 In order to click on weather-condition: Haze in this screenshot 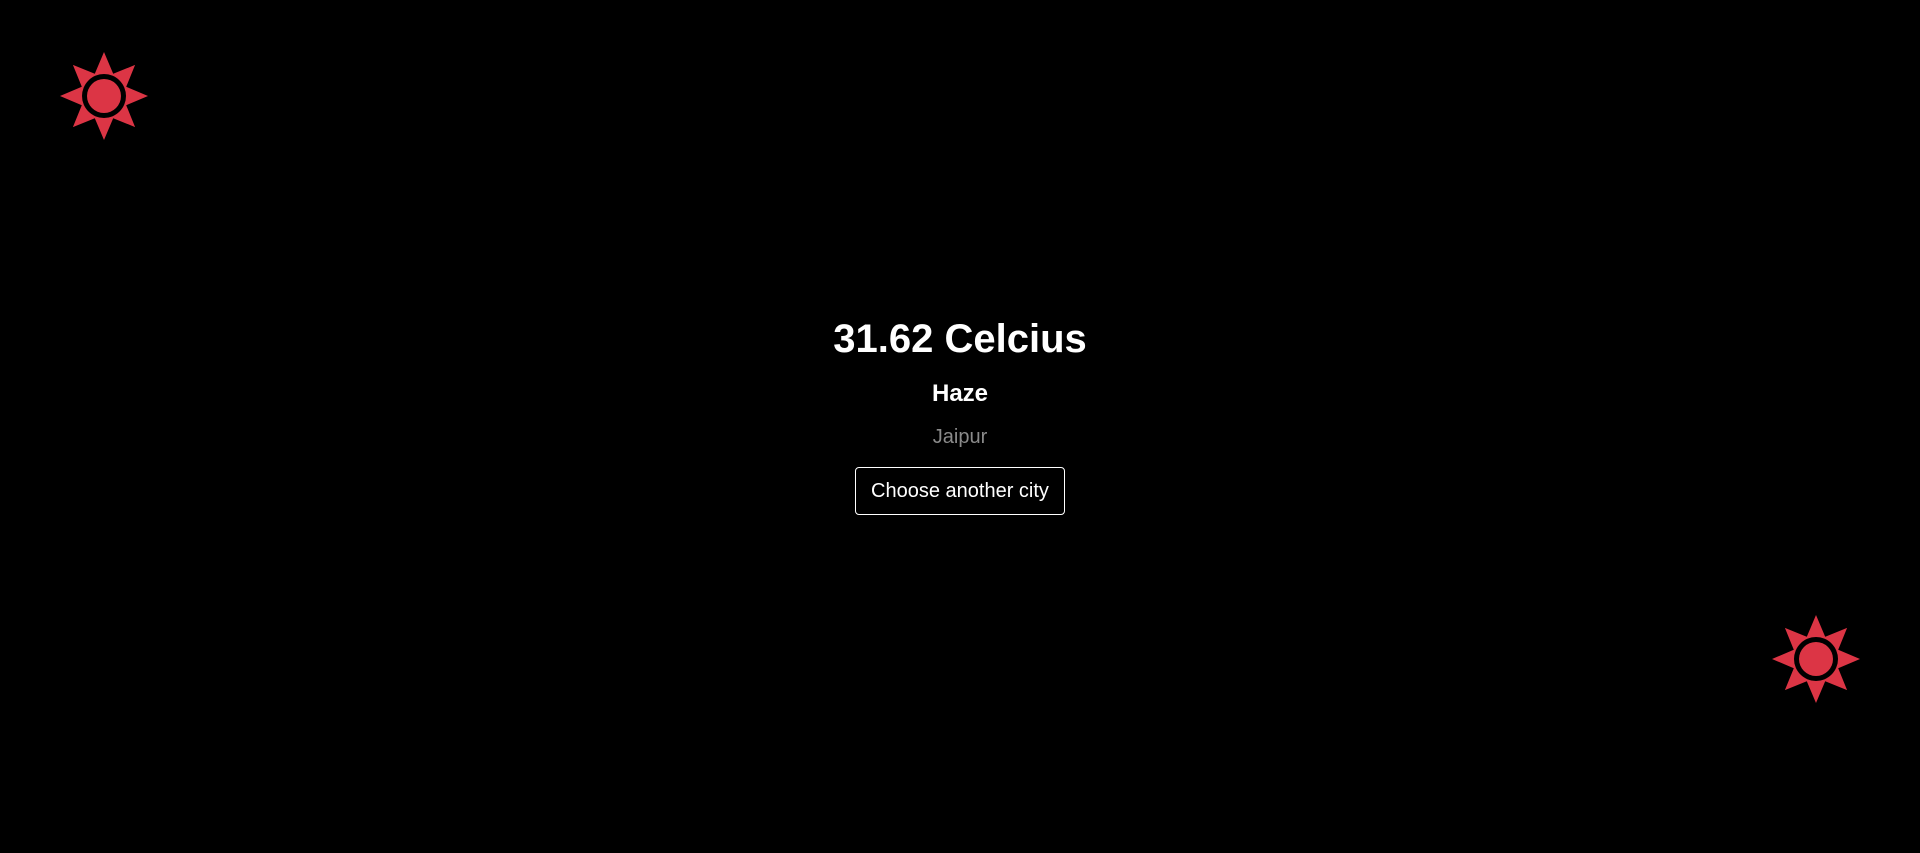, I will do `click(960, 393)`.